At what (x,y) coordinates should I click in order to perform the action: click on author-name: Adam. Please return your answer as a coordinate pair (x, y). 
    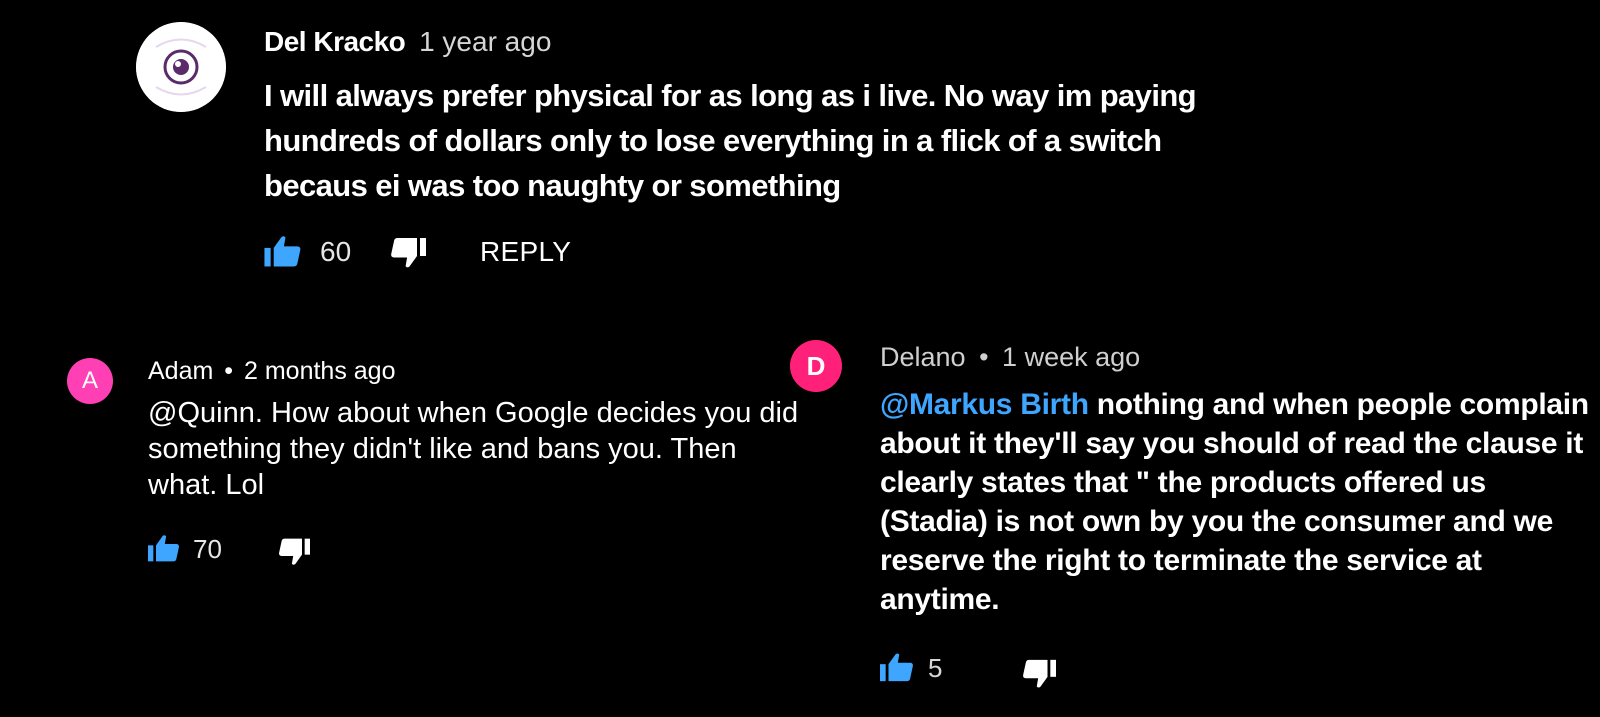
    Looking at the image, I should click on (180, 371).